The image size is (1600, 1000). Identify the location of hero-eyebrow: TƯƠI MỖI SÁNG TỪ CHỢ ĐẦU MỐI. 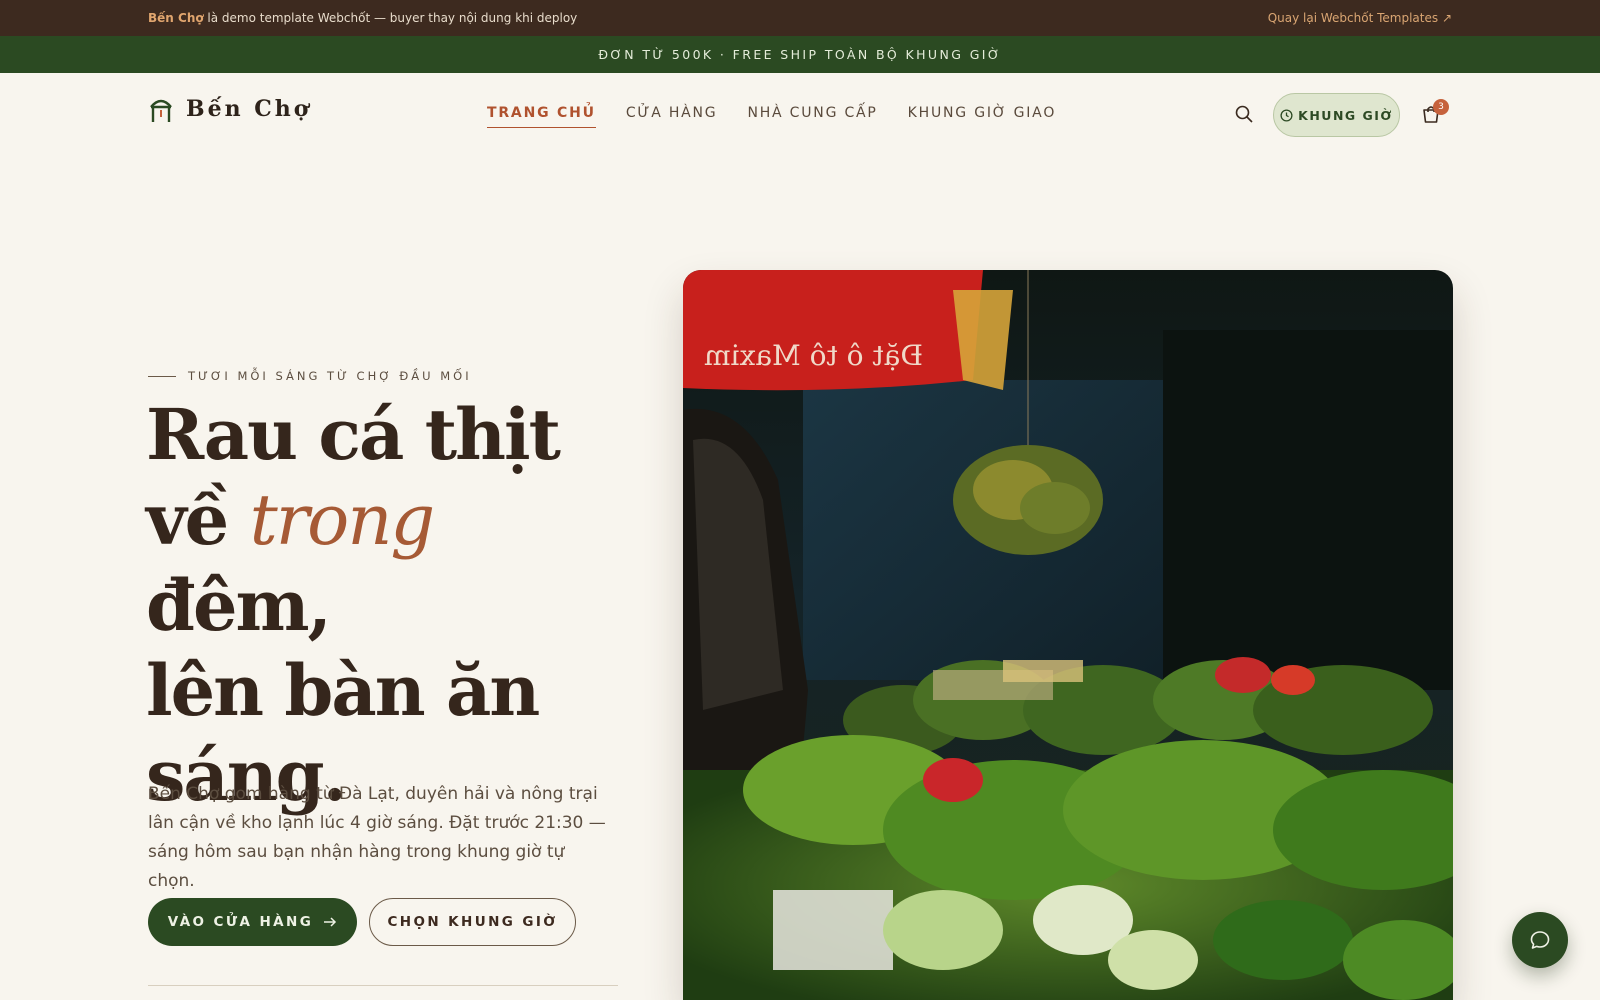
(310, 376).